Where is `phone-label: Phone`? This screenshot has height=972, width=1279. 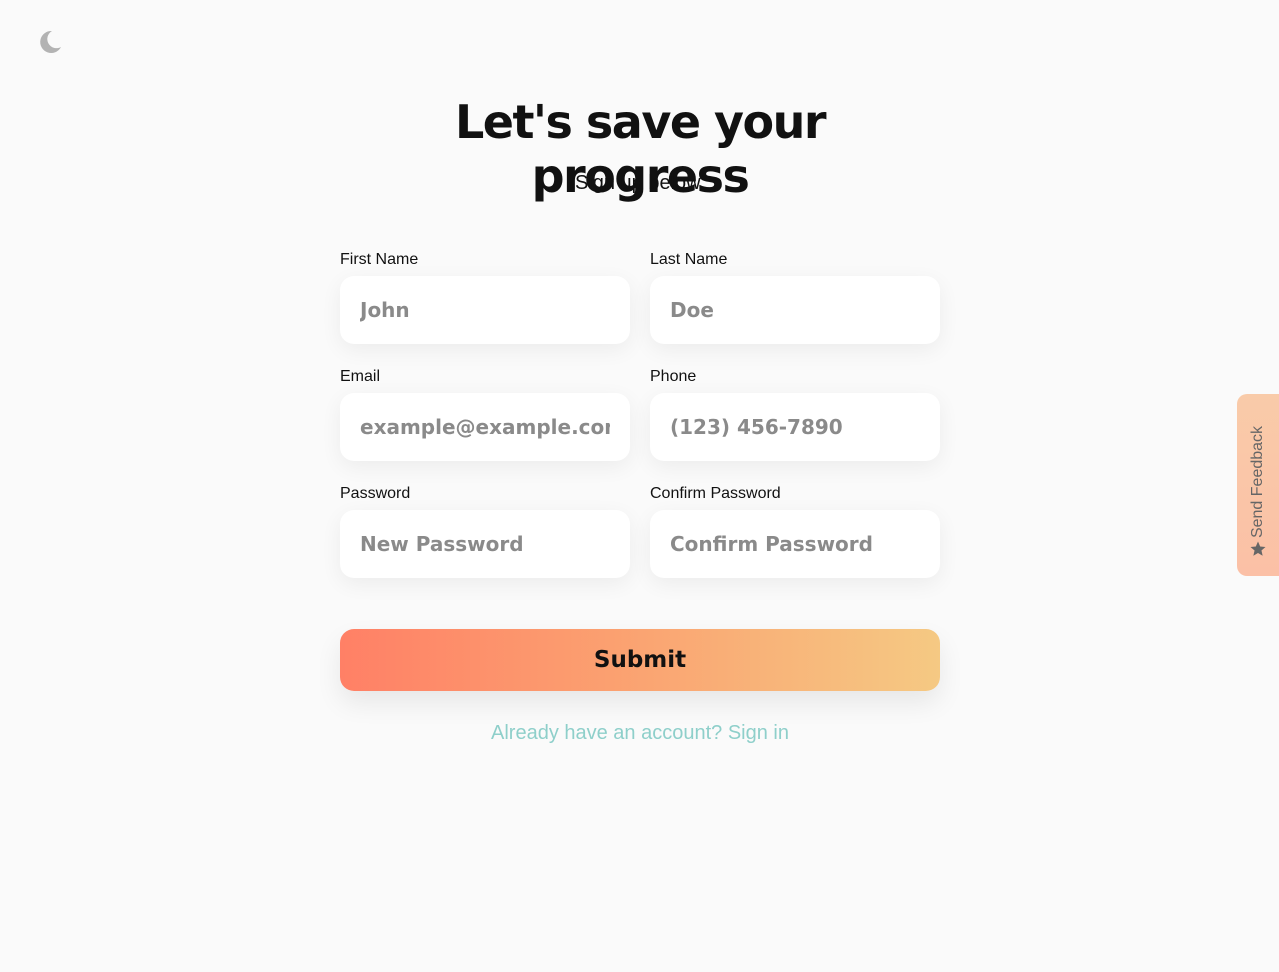
phone-label: Phone is located at coordinates (673, 376).